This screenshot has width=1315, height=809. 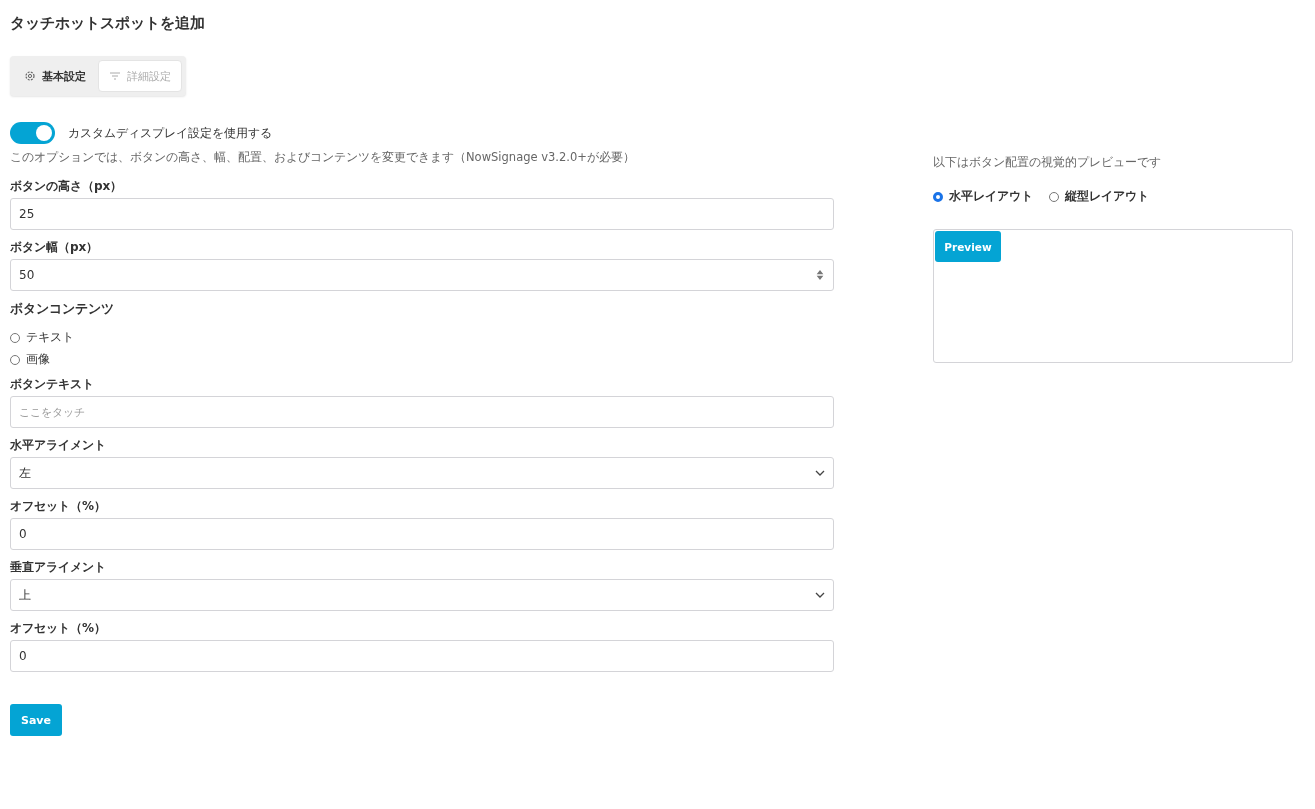 What do you see at coordinates (62, 309) in the screenshot?
I see `section-heading: ボタンコンテンツ` at bounding box center [62, 309].